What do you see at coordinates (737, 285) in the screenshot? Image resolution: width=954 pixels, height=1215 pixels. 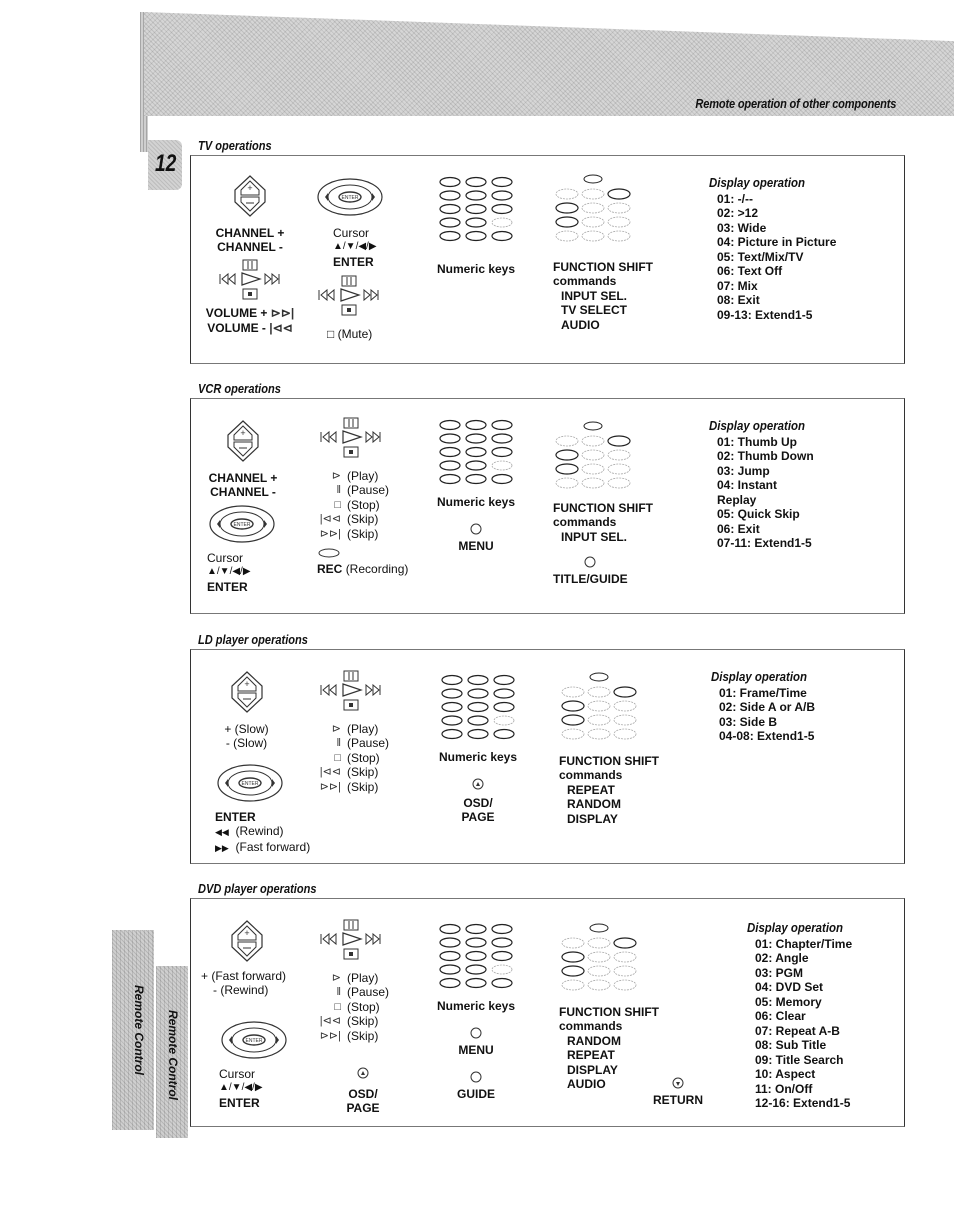 I see `list-item: 07: Mix` at bounding box center [737, 285].